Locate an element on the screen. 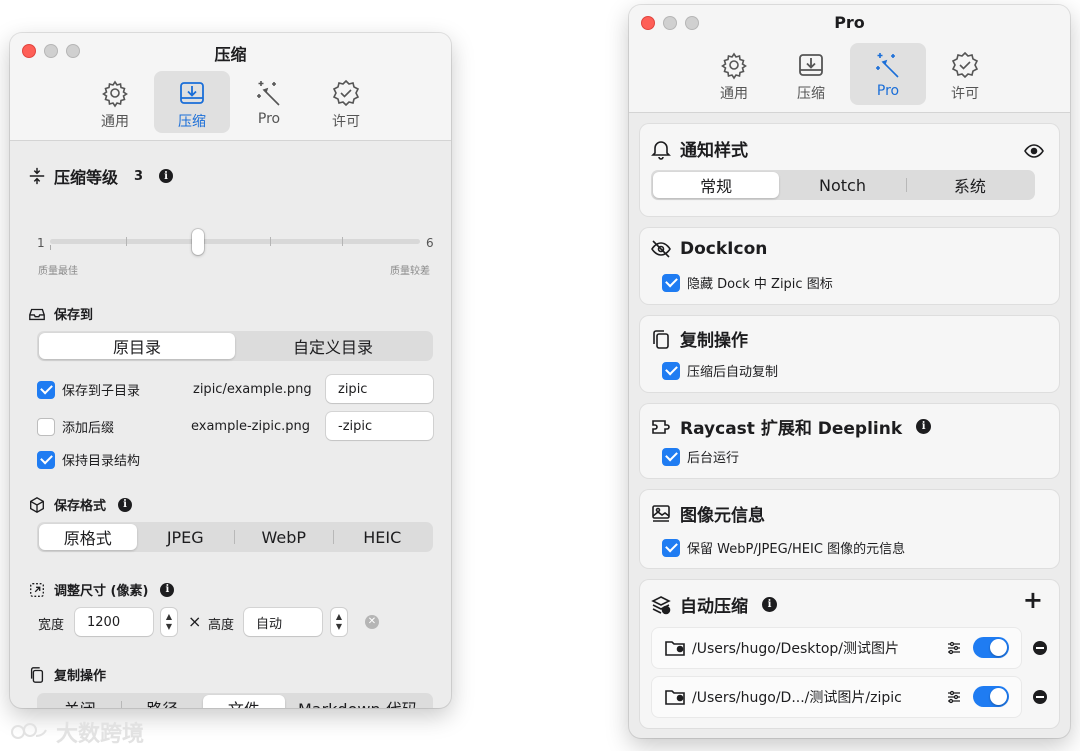 Image resolution: width=1080 pixels, height=751 pixels. auto-compress-path-row: /Users/hugo/Desktop/测试图片 is located at coordinates (836, 648).